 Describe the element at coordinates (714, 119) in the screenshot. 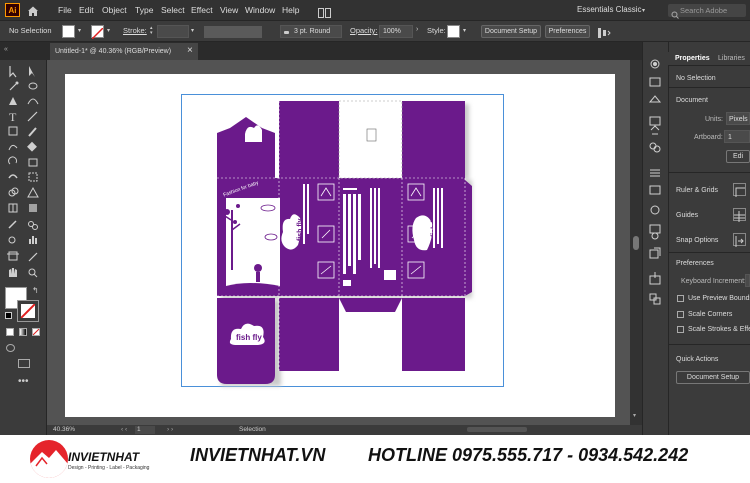

I see `units-label: Units:` at that location.